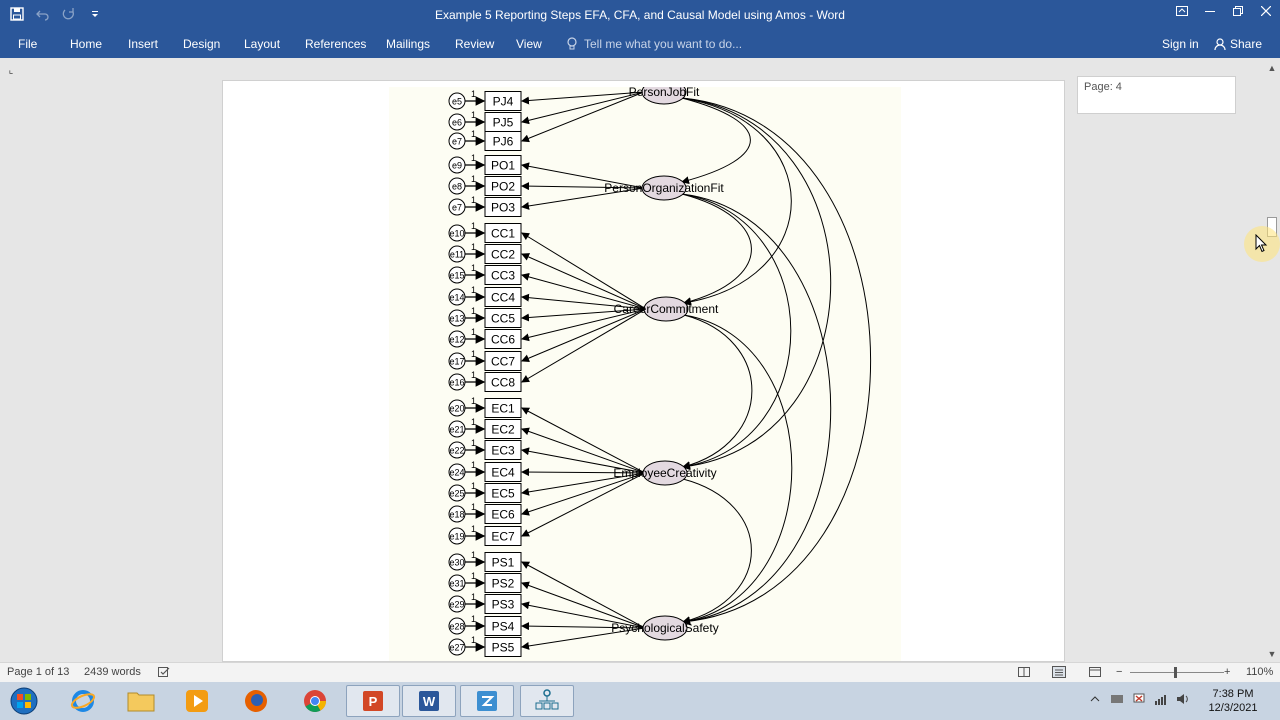 The height and width of the screenshot is (720, 1280). What do you see at coordinates (503, 563) in the screenshot?
I see `indicator-label: PS1` at bounding box center [503, 563].